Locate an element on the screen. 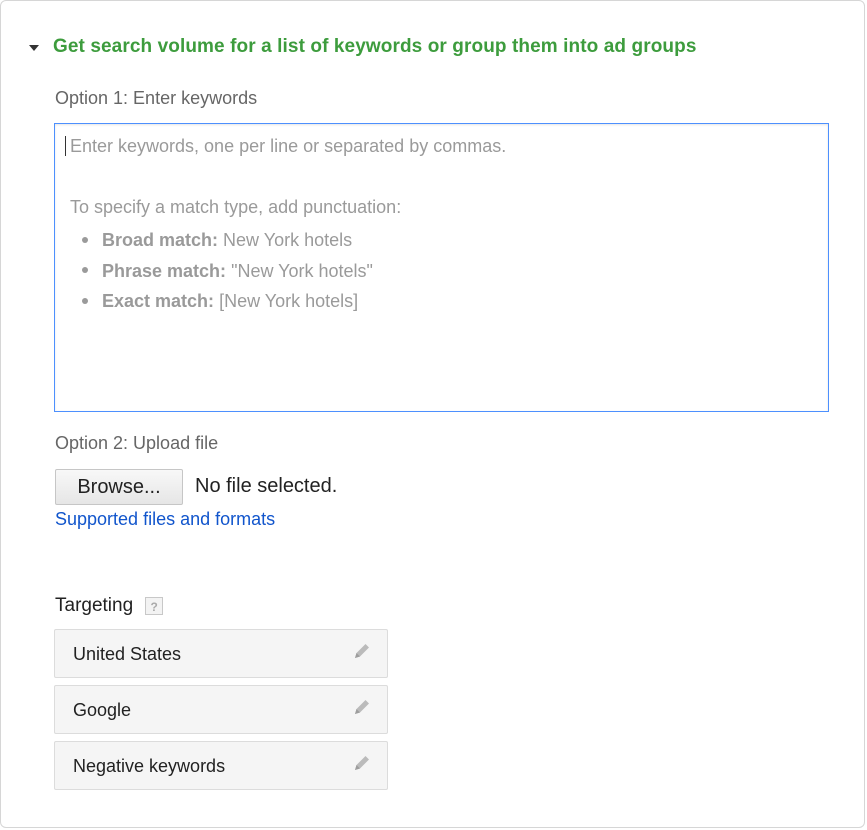 This screenshot has width=867, height=830. list-item: Phrase match: "New York hotels" is located at coordinates (221, 271).